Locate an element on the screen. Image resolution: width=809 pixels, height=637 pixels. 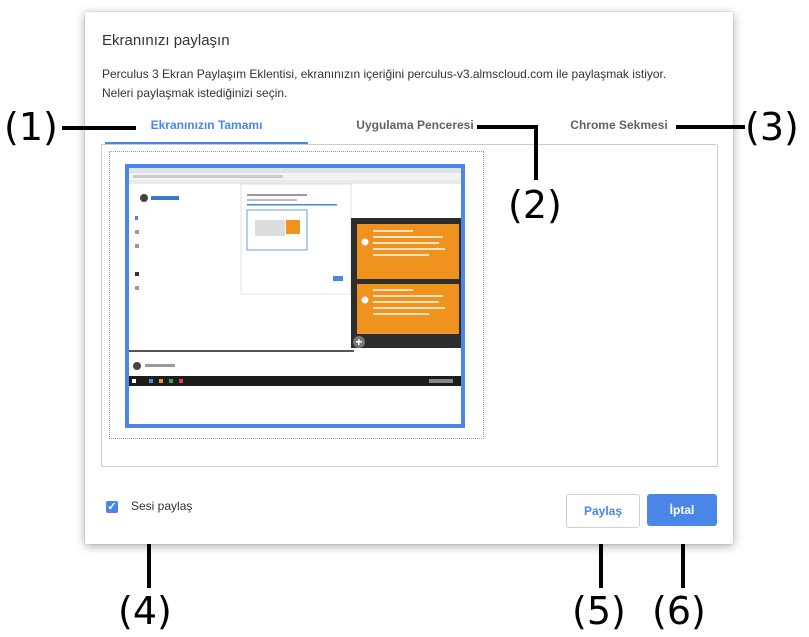
callout-1: (1) is located at coordinates (31, 127).